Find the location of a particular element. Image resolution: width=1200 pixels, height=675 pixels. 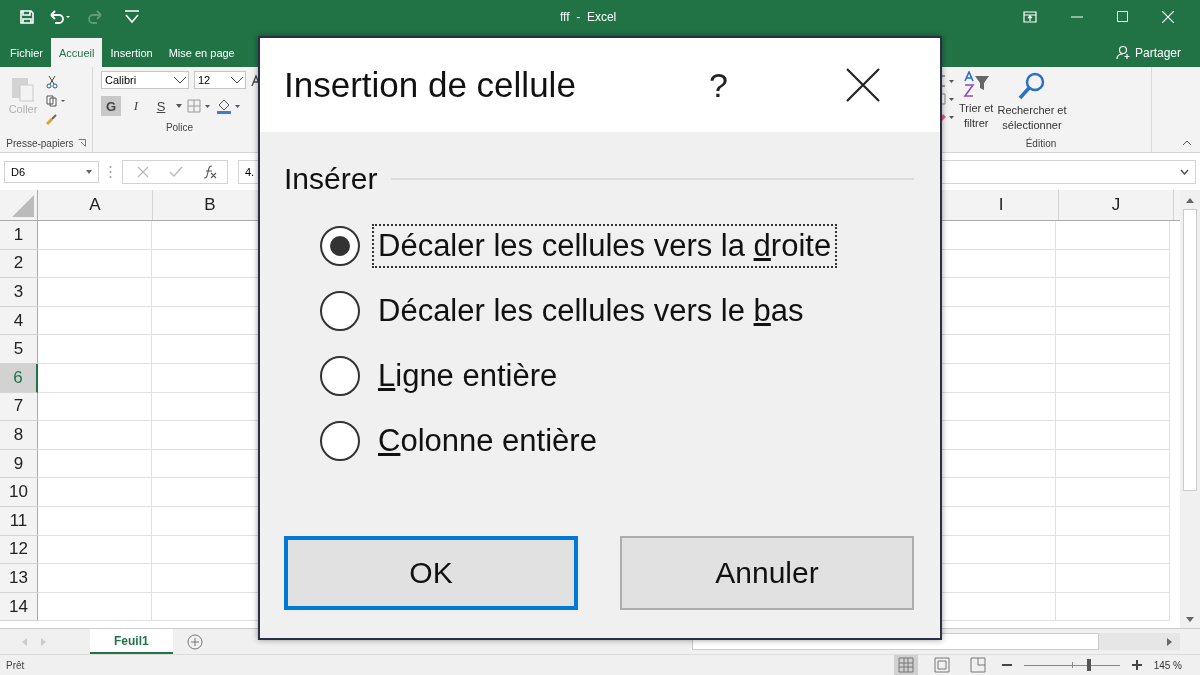

option-label: Décaler les cellules vers la droite is located at coordinates (605, 246).